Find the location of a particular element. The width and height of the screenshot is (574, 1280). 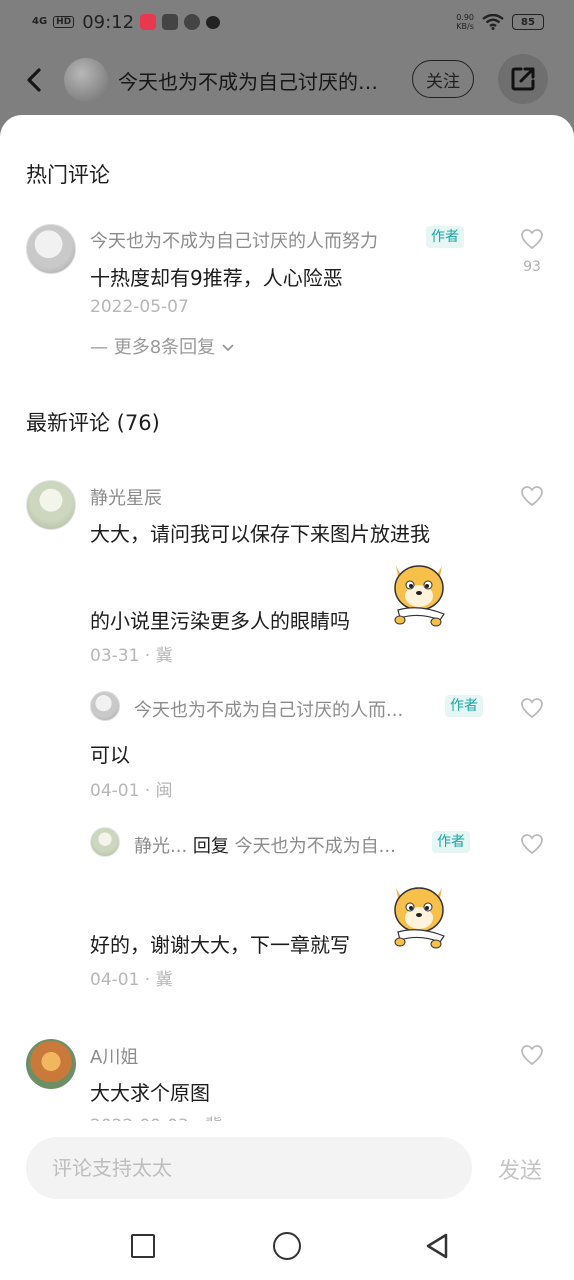

comment-text-line: 大大，请问我可以保存下来图片放进我 is located at coordinates (260, 532).